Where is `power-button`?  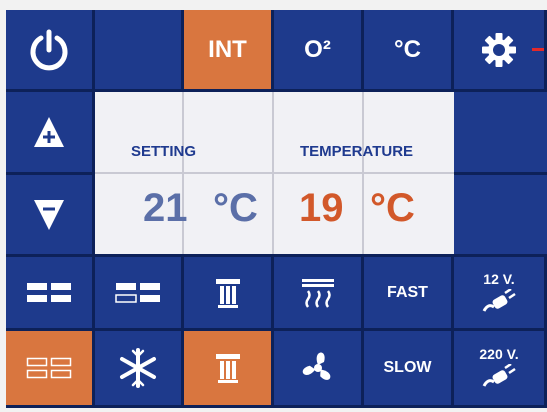 power-button is located at coordinates (50, 51).